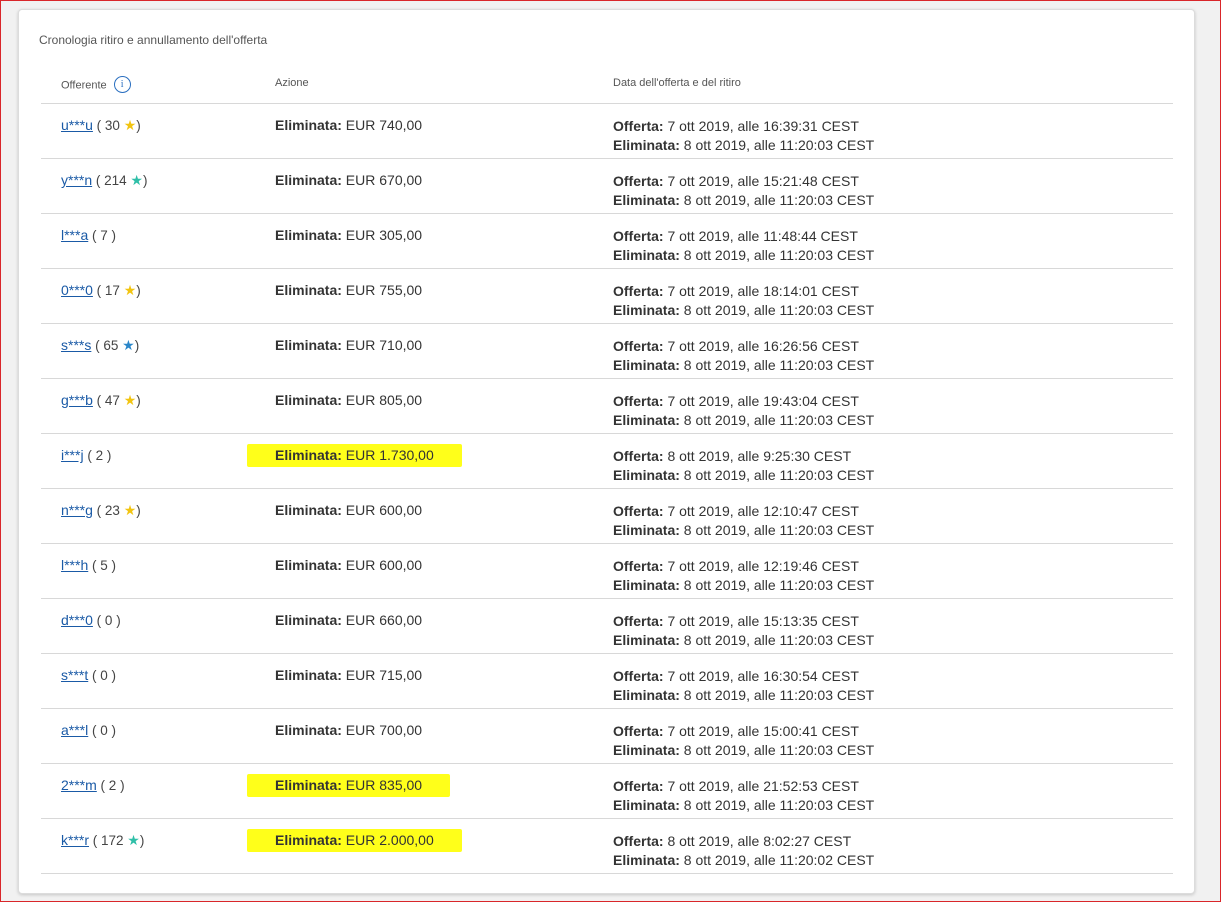 The height and width of the screenshot is (902, 1221). What do you see at coordinates (122, 84) in the screenshot?
I see `info-icon: i` at bounding box center [122, 84].